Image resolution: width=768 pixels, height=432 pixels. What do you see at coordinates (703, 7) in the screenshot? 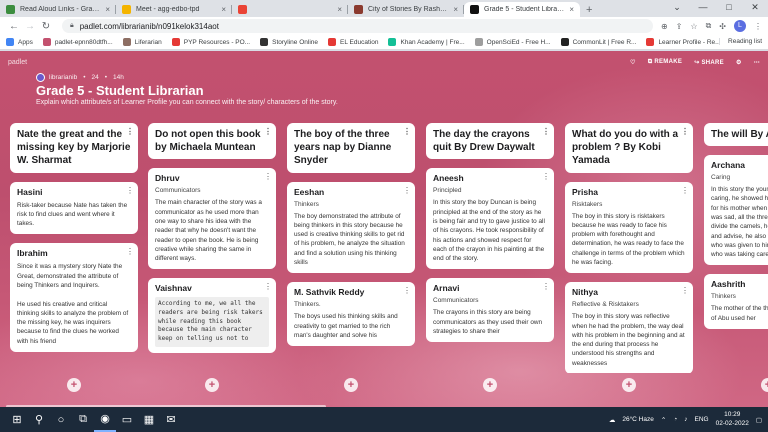
I see `window-control-button: —` at bounding box center [703, 7].